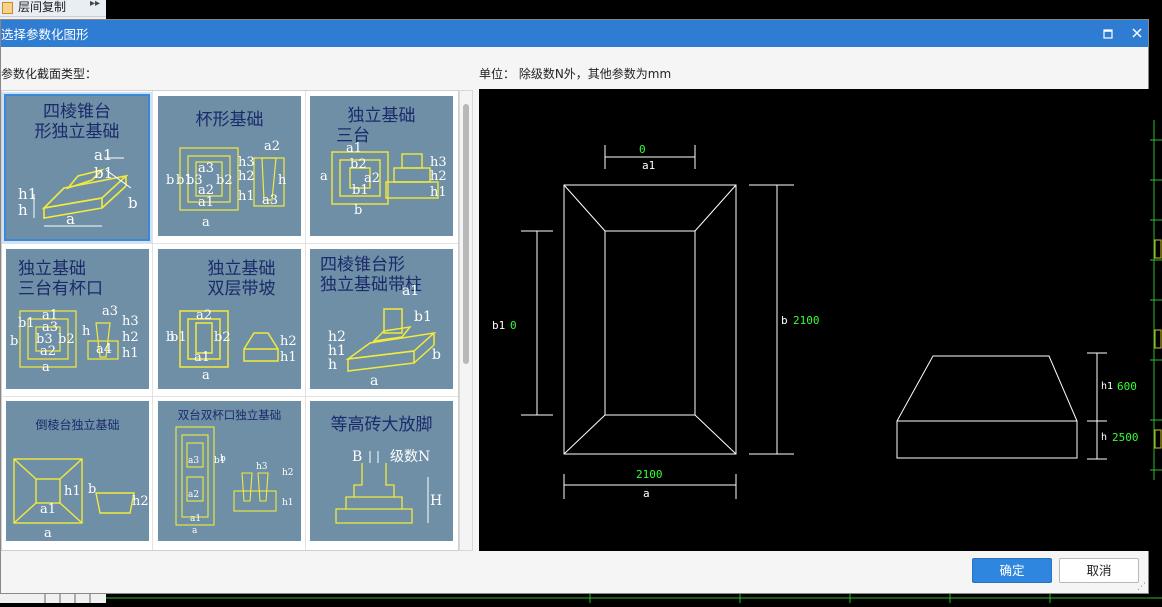  Describe the element at coordinates (357, 457) in the screenshot. I see `label-B: B` at that location.